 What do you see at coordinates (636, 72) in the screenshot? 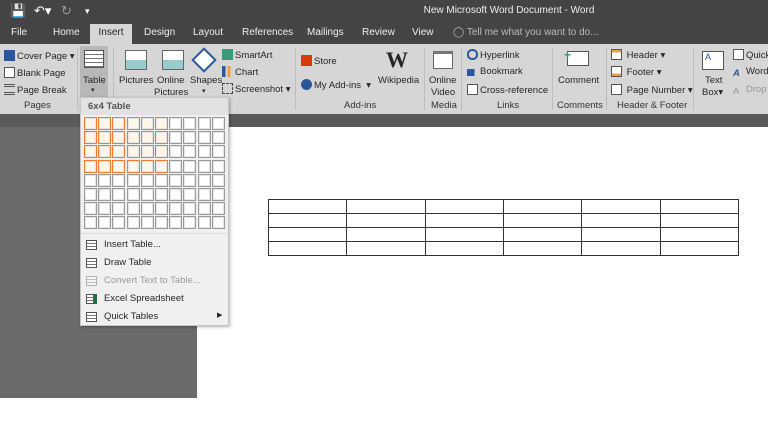
I see `footer-button: Footer ▾` at bounding box center [636, 72].